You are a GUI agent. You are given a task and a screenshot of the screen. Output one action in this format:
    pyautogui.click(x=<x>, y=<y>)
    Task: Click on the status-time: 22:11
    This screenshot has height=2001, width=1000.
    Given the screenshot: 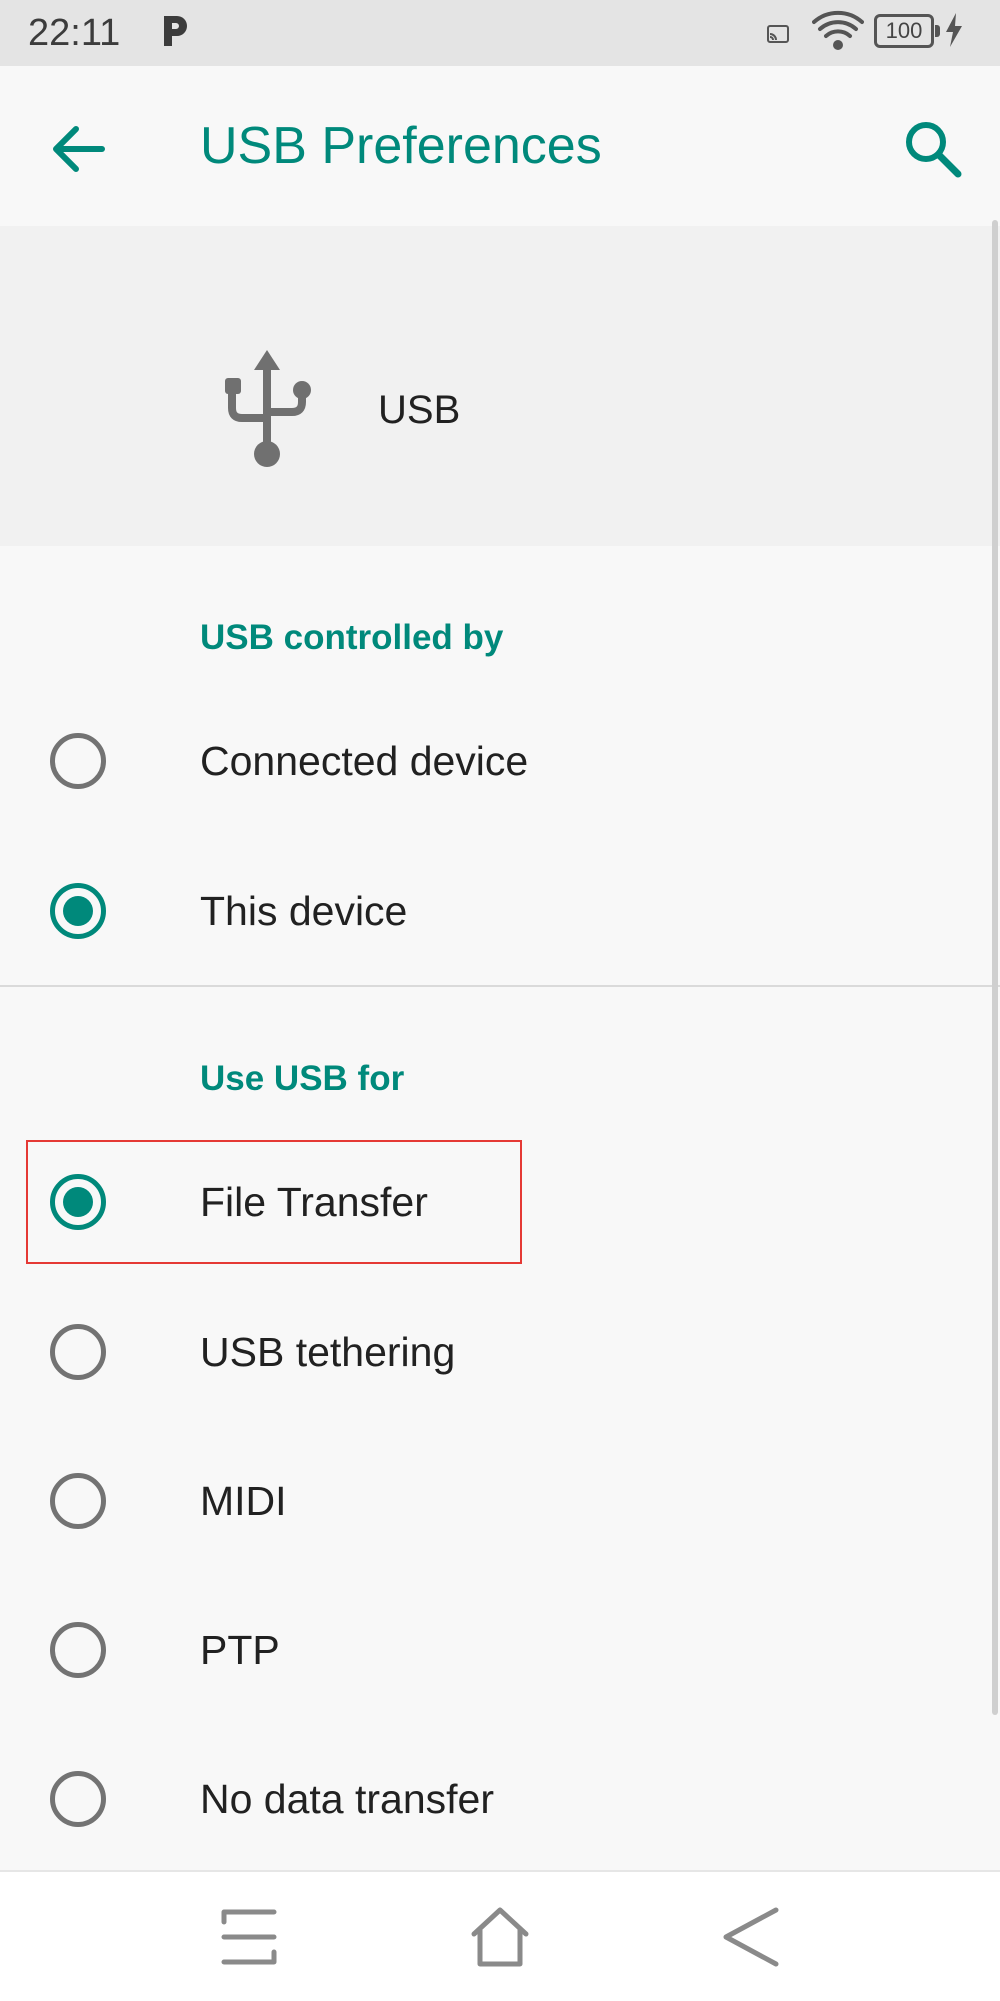 What is the action you would take?
    pyautogui.click(x=74, y=33)
    